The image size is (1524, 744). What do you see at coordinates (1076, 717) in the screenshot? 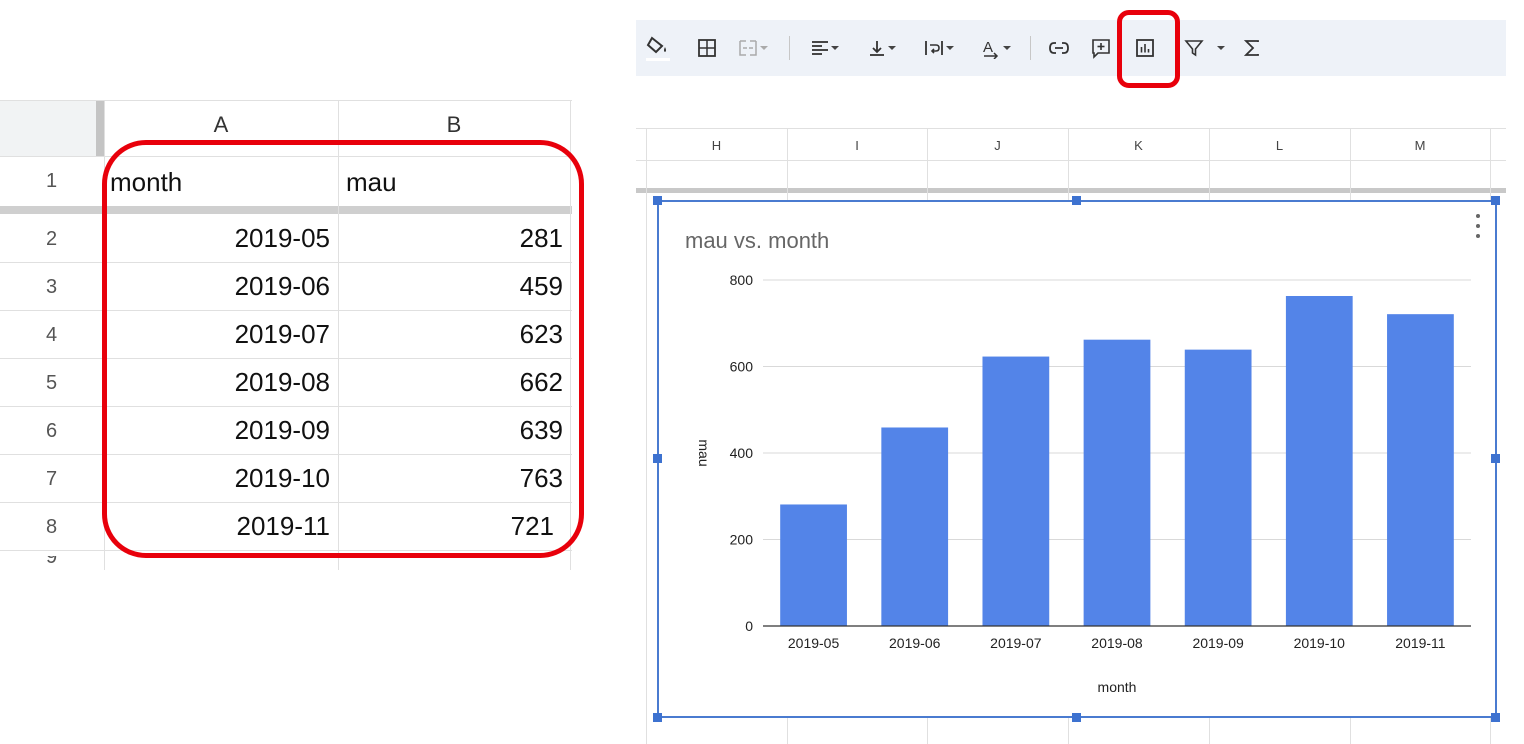
I see `resize-handle-bottom` at bounding box center [1076, 717].